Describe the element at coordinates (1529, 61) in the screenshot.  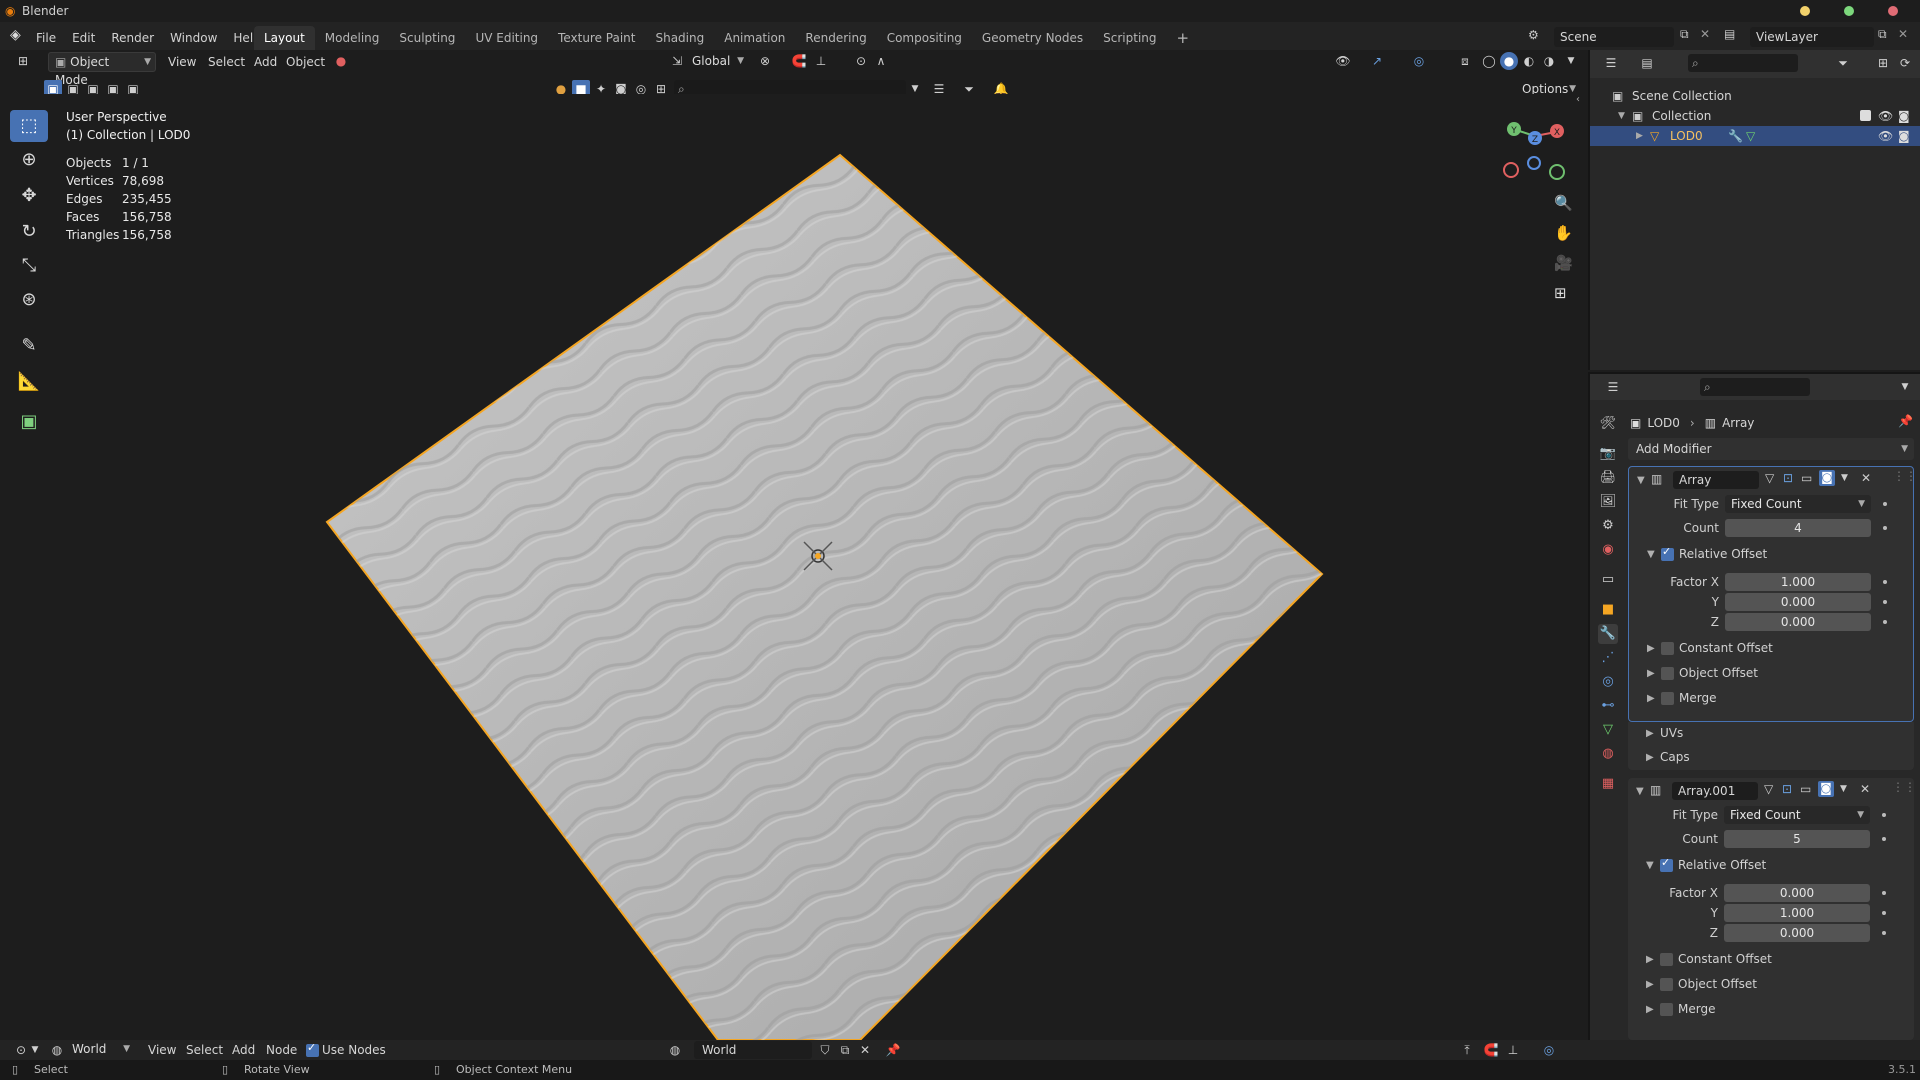
I see `material-shading-icon: ◐` at that location.